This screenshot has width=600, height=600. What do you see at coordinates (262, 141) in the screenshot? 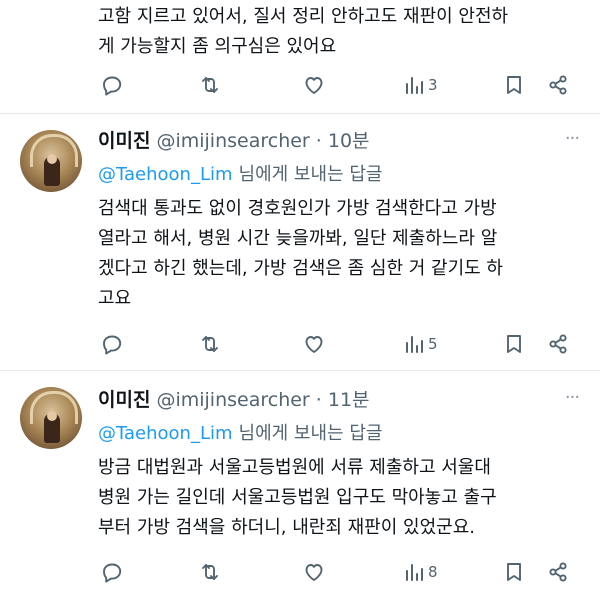
I see `handle-and-time: @imijinsearcher · 10분` at bounding box center [262, 141].